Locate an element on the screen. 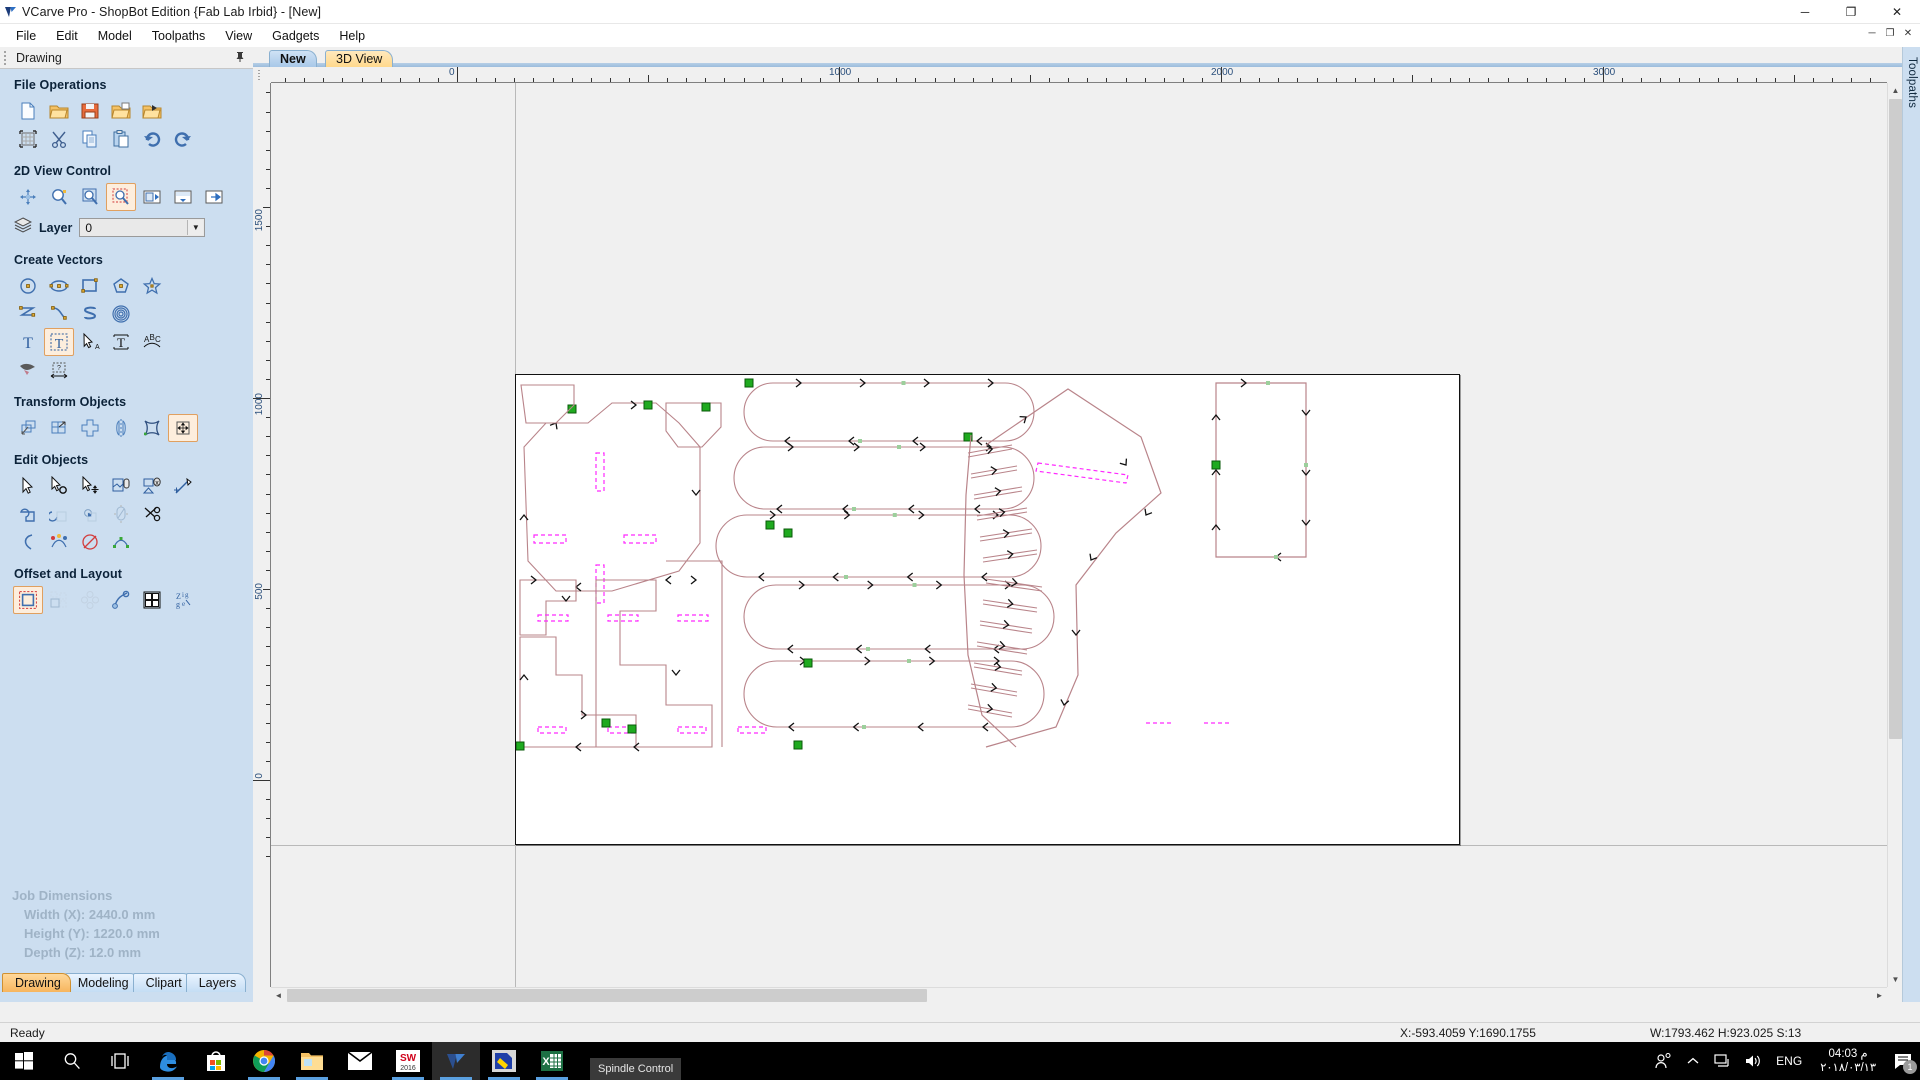 The height and width of the screenshot is (1080, 1920). people-icon is located at coordinates (1663, 1061).